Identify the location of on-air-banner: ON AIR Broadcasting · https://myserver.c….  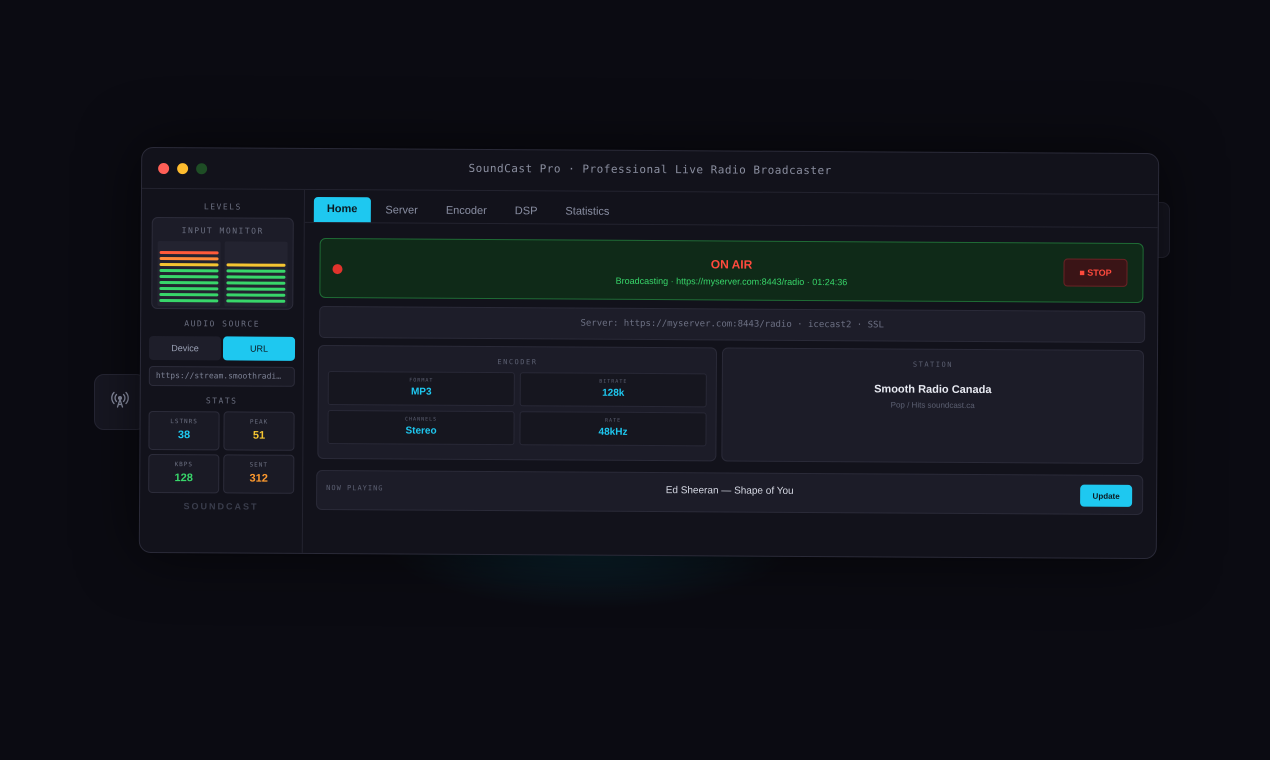
(731, 270).